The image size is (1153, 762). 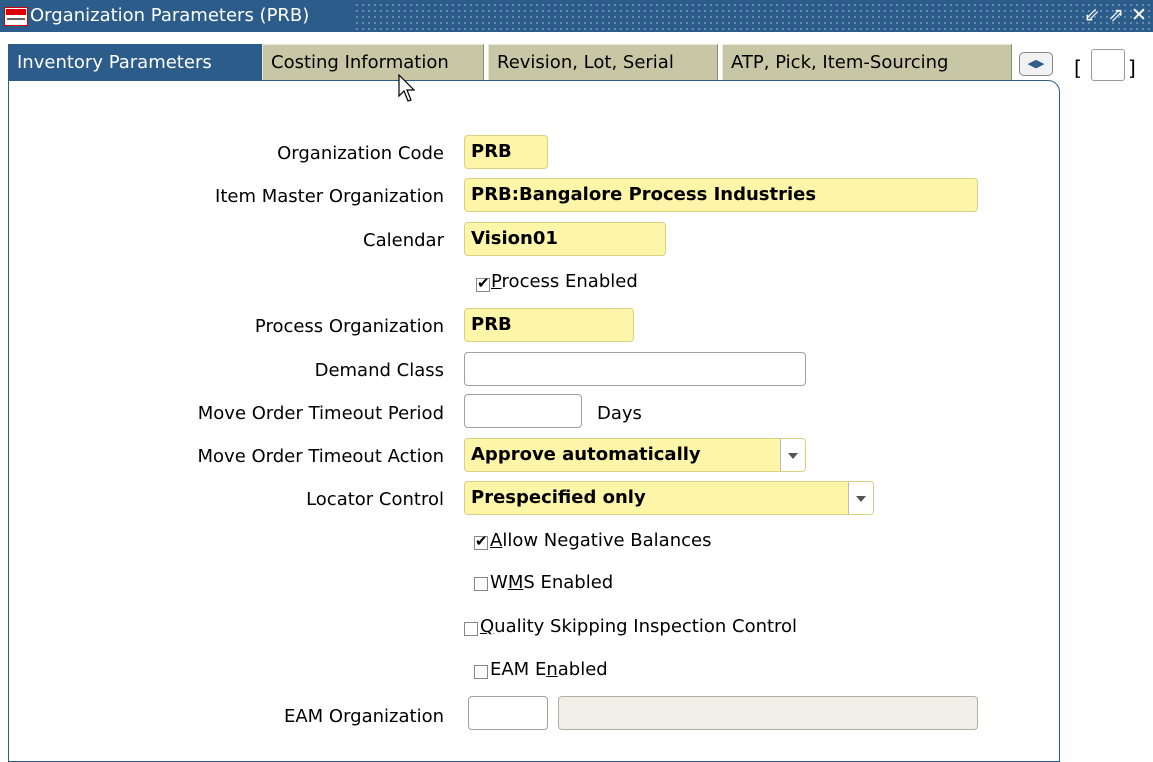 I want to click on process-enabled-label: Process Enabled, so click(x=564, y=281).